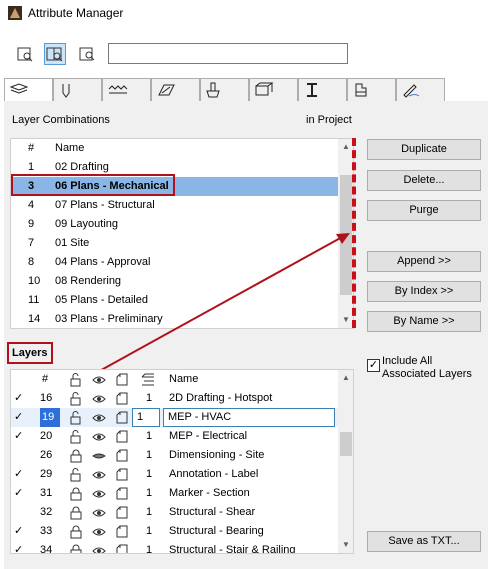 Image resolution: width=488 pixels, height=569 pixels. What do you see at coordinates (122, 379) in the screenshot?
I see `wireframe-header-icon` at bounding box center [122, 379].